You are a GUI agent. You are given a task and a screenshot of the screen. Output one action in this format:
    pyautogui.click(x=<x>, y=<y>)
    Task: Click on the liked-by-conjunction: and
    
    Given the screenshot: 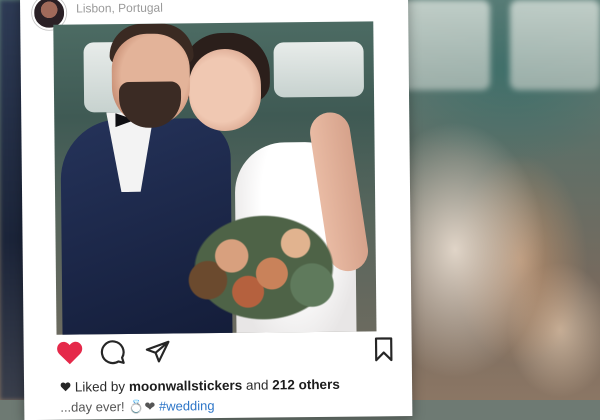 What is the action you would take?
    pyautogui.click(x=257, y=385)
    